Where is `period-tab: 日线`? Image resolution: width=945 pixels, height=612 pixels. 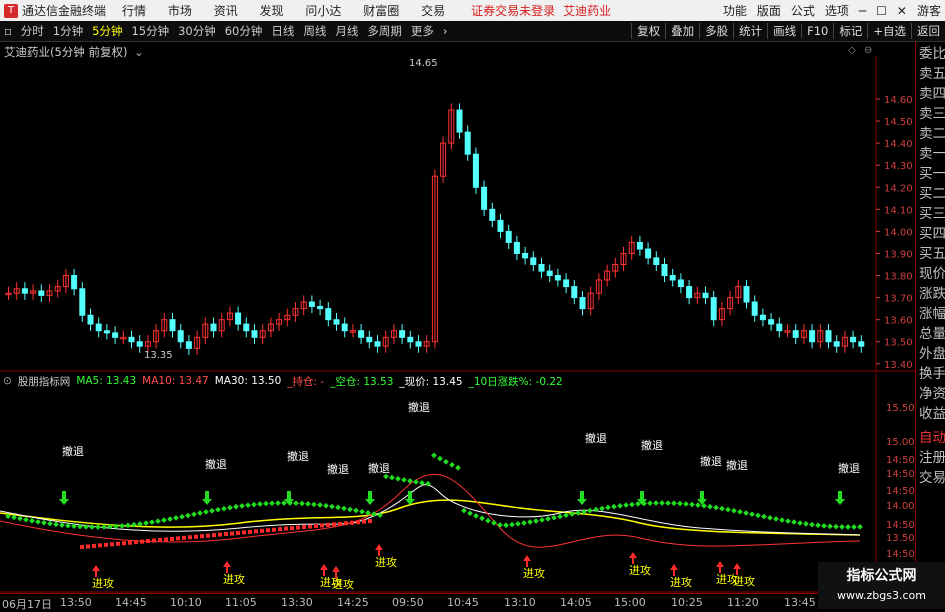 period-tab: 日线 is located at coordinates (282, 31).